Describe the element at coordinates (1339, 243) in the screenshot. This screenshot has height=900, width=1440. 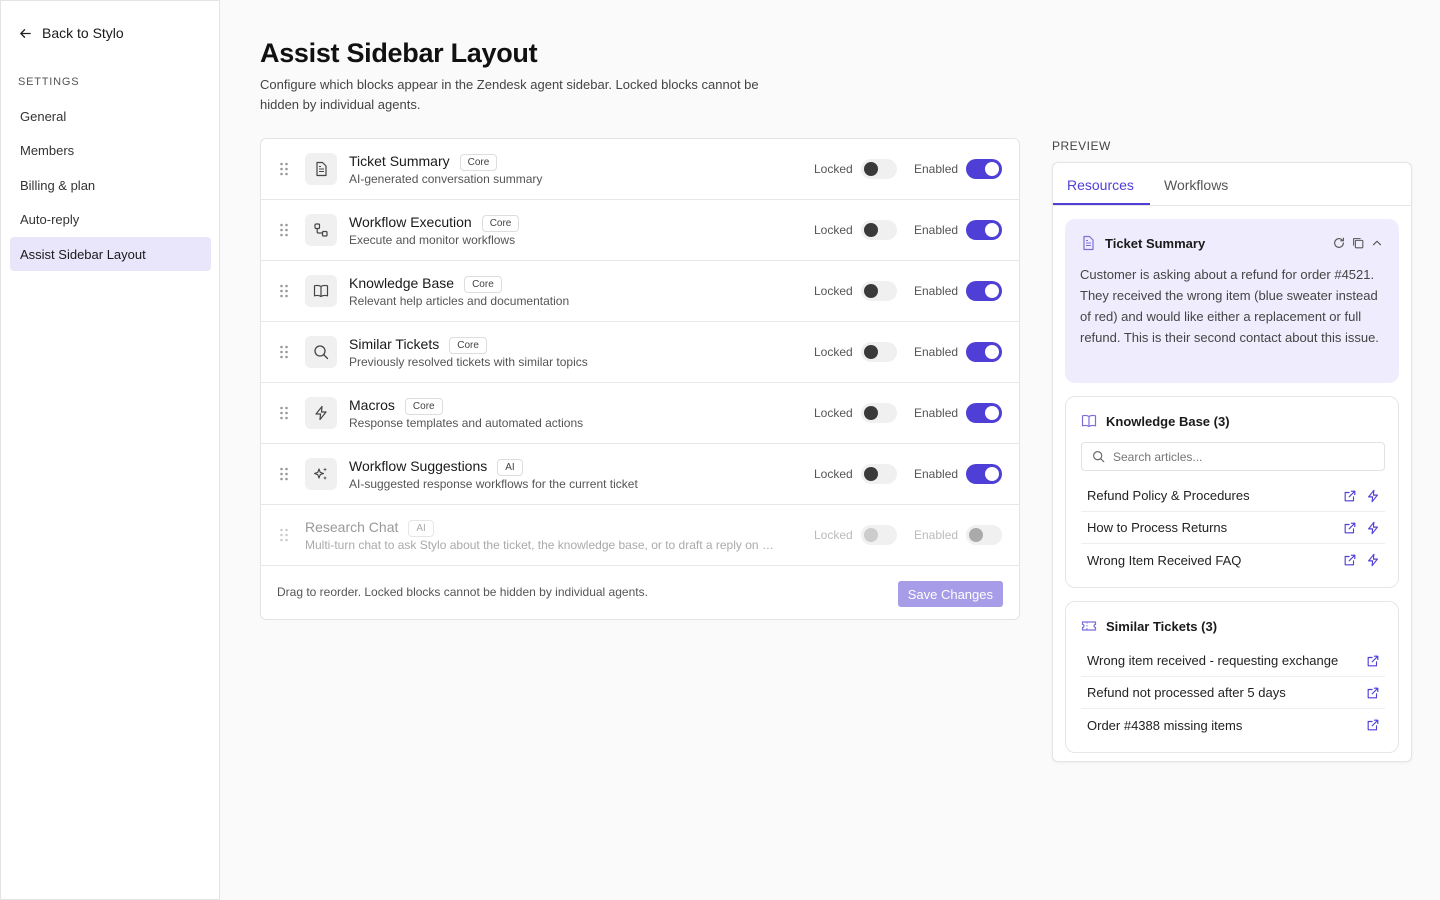
I see `refresh-icon` at that location.